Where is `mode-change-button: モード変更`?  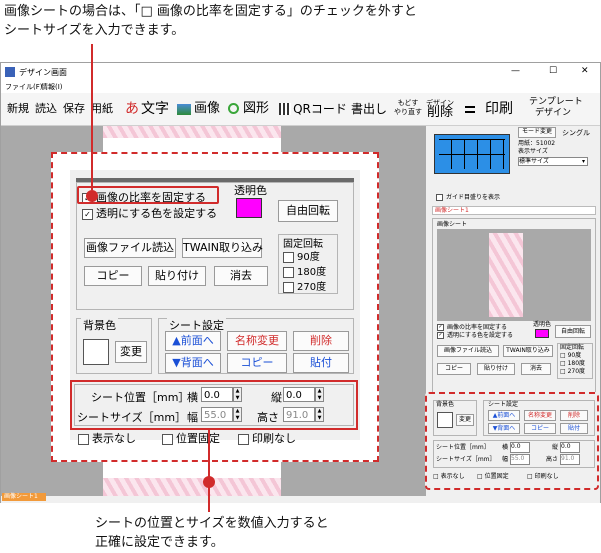
mode-change-button: モード変更 is located at coordinates (537, 132).